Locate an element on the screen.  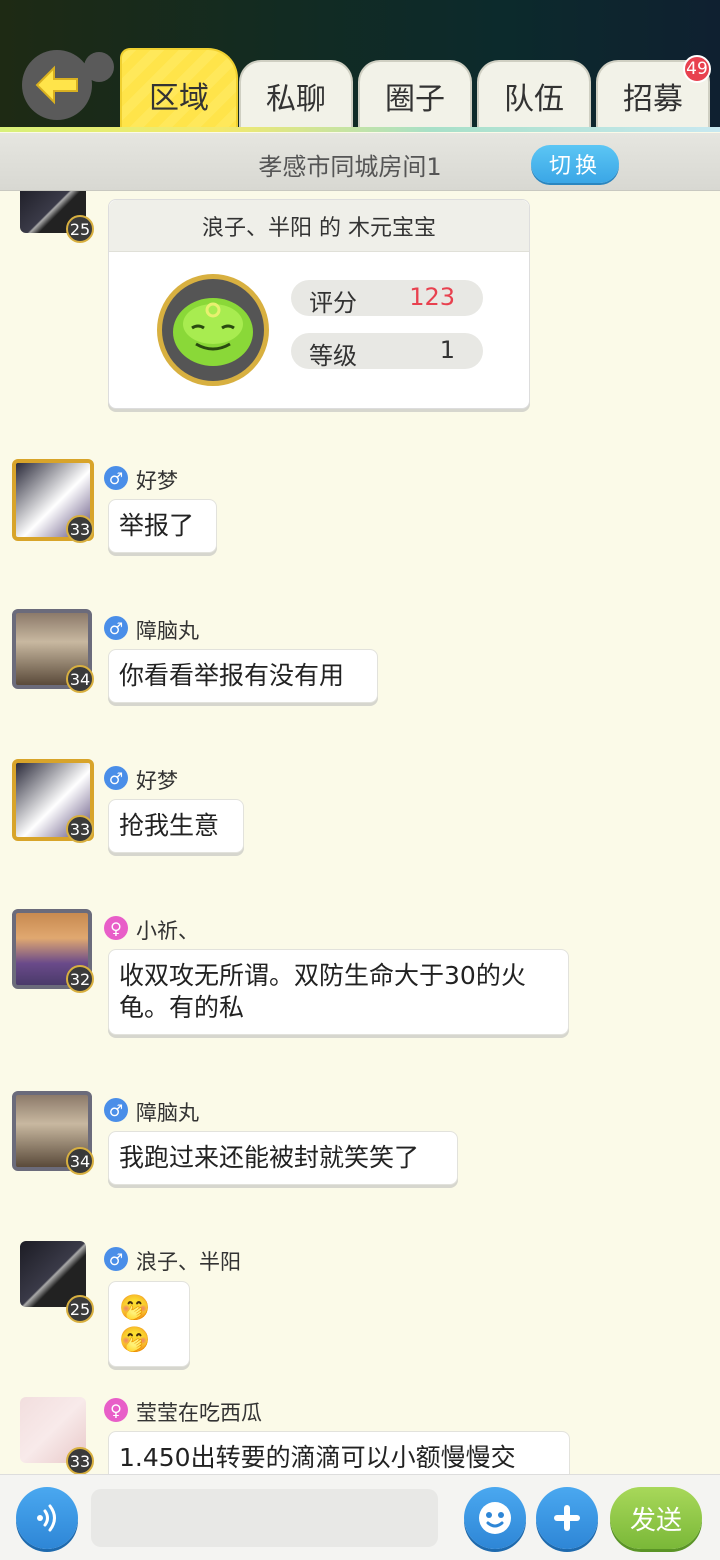
switch-room-button: 切换 is located at coordinates (575, 164).